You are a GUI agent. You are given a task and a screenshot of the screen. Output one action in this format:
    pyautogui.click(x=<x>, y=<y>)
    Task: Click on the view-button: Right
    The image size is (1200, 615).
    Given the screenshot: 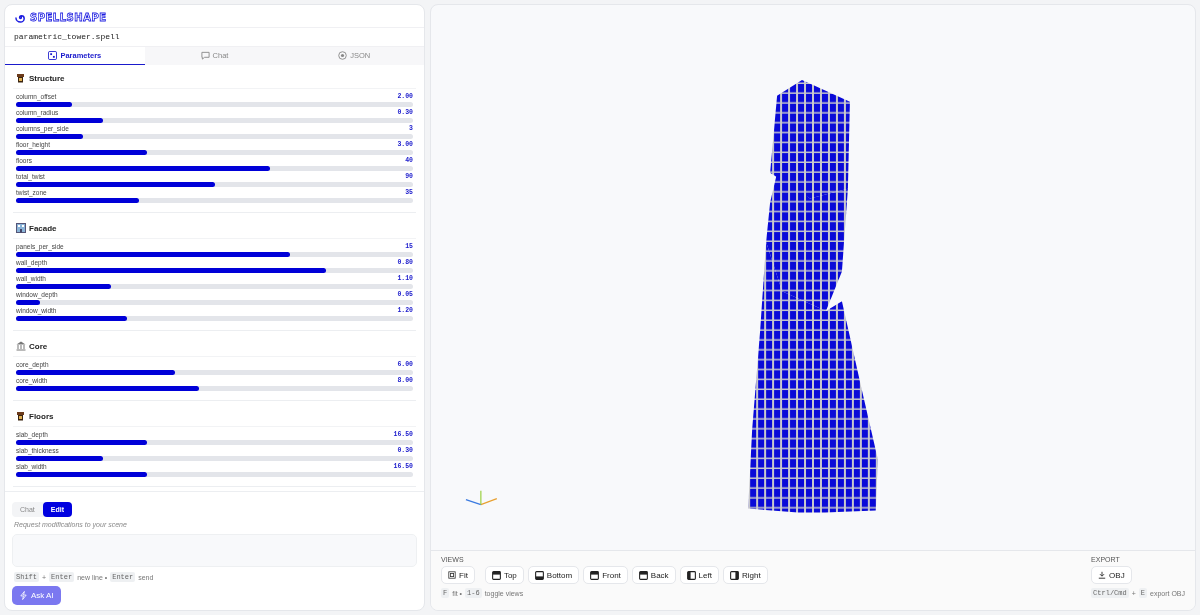 What is the action you would take?
    pyautogui.click(x=745, y=575)
    